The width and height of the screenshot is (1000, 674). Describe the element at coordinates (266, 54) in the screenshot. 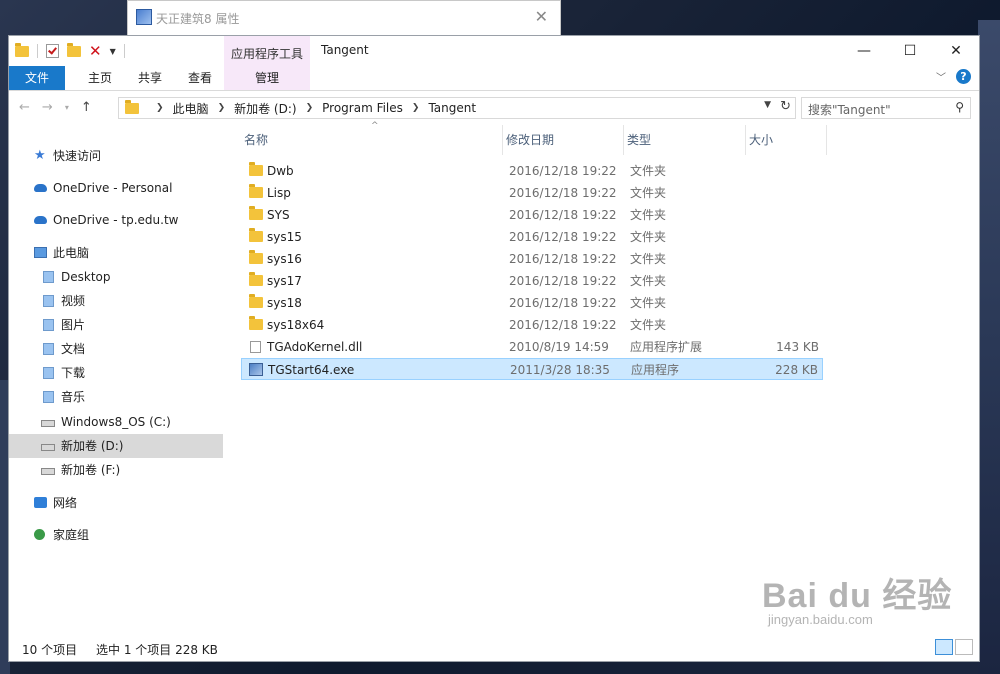

I see `context-tab-group-label: 应用程序工具` at that location.